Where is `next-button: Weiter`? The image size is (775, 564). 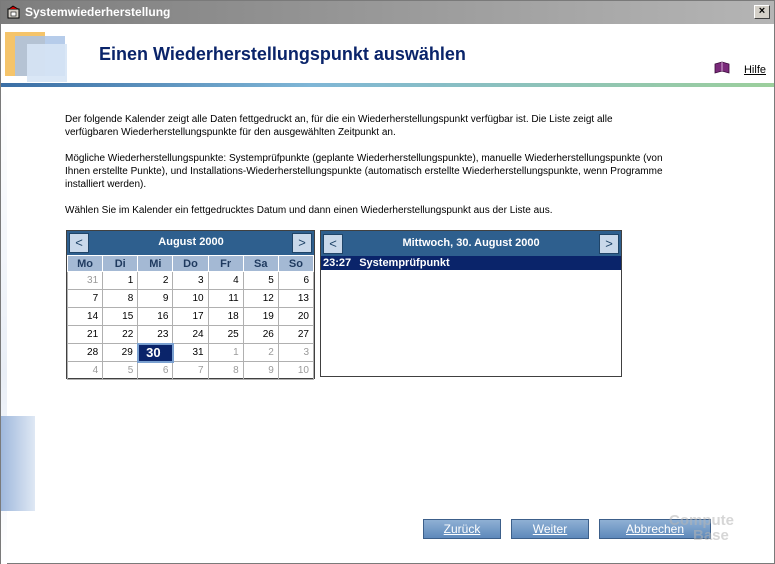
next-button: Weiter is located at coordinates (550, 529).